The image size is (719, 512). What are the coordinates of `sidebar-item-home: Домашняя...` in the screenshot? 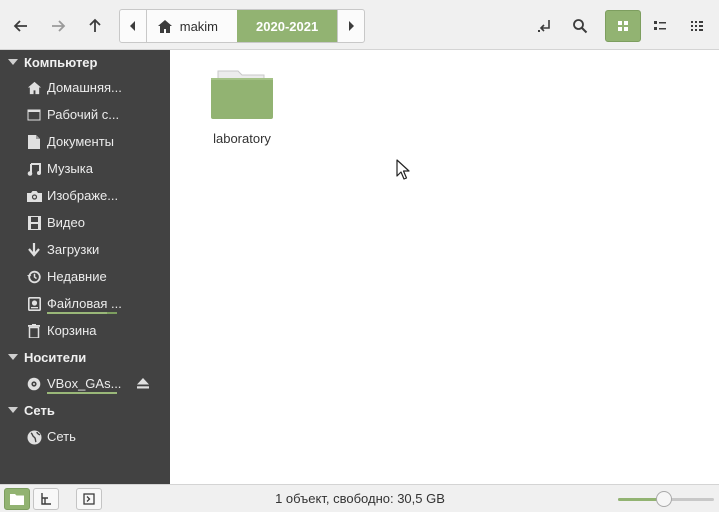 It's located at (85, 88).